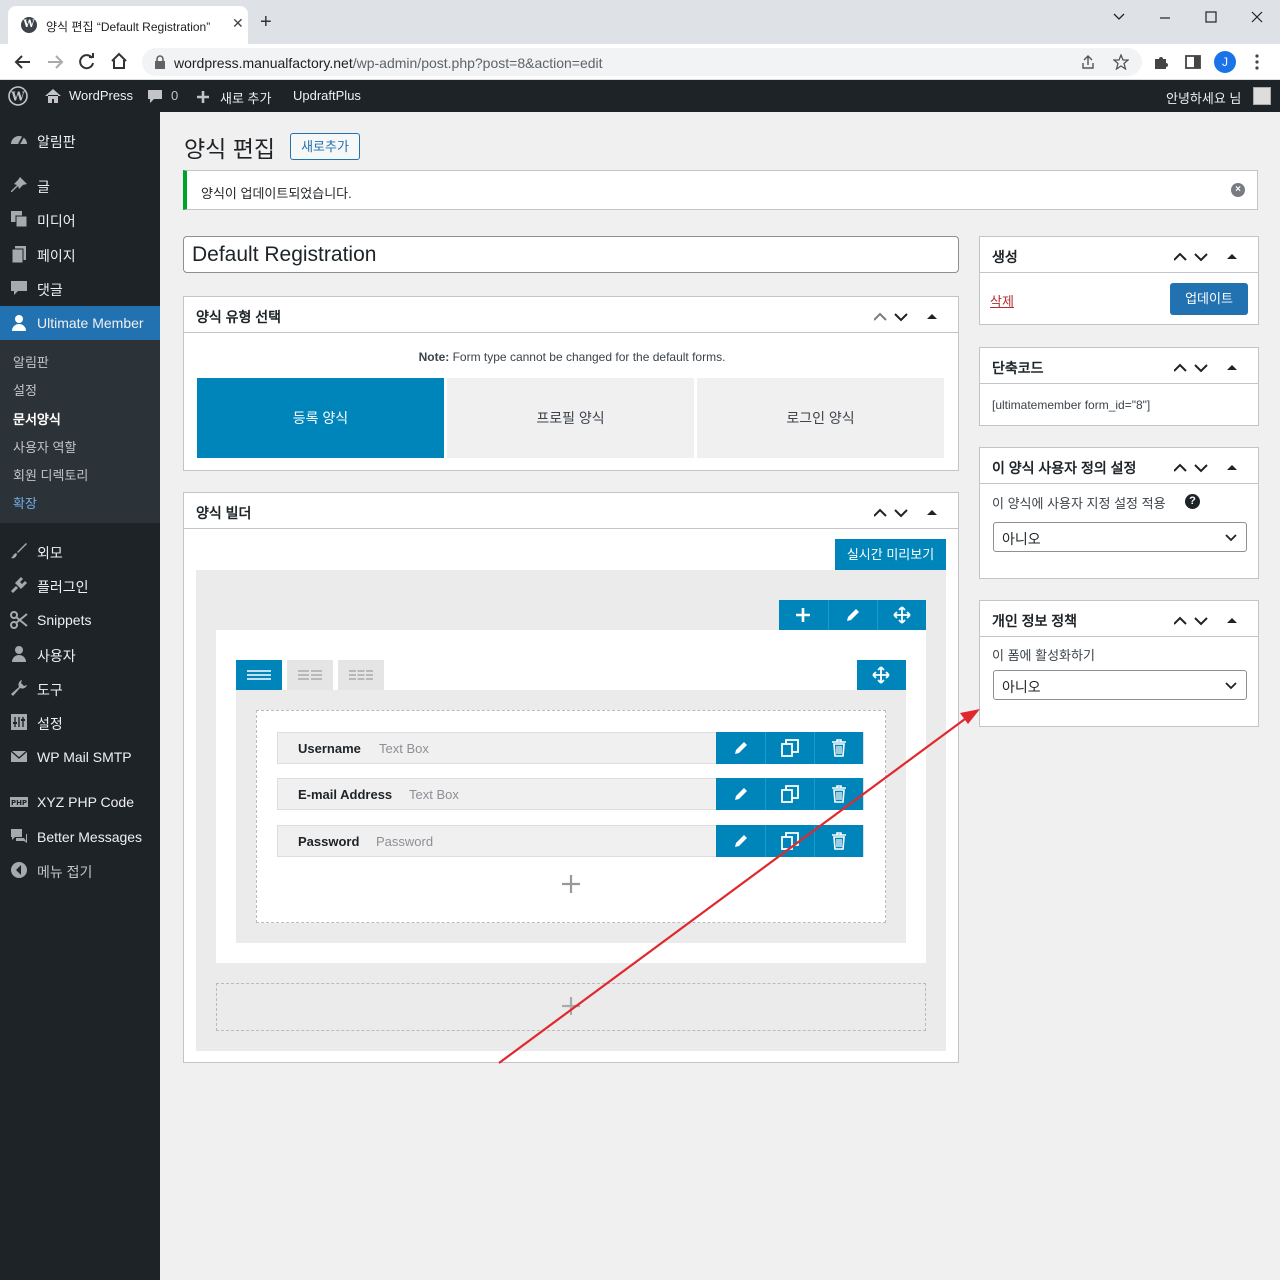  What do you see at coordinates (1192, 501) in the screenshot?
I see `help-icon: ?` at bounding box center [1192, 501].